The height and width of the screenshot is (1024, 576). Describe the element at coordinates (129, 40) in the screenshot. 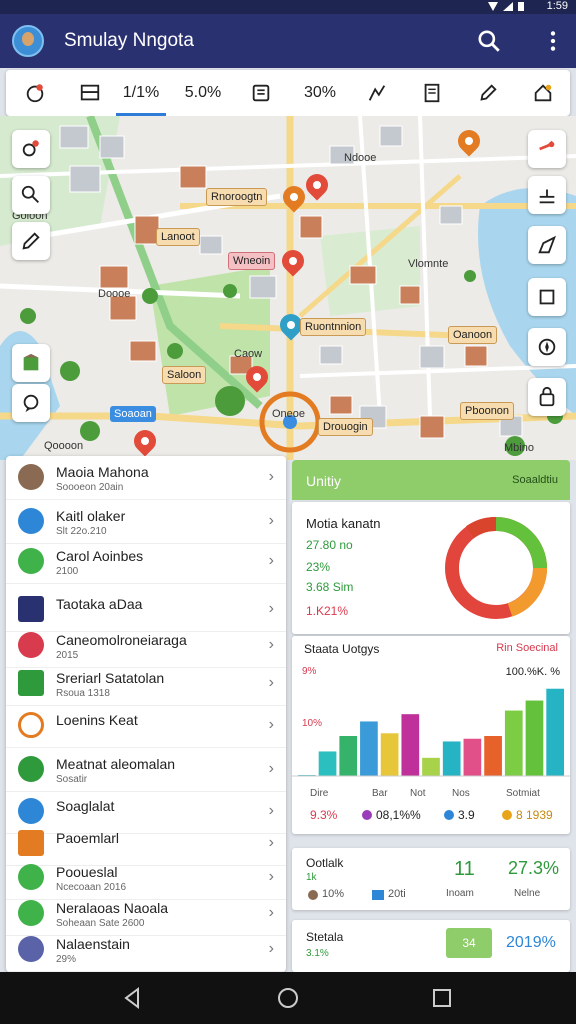

I see `app-title: Smulay Nngota` at that location.